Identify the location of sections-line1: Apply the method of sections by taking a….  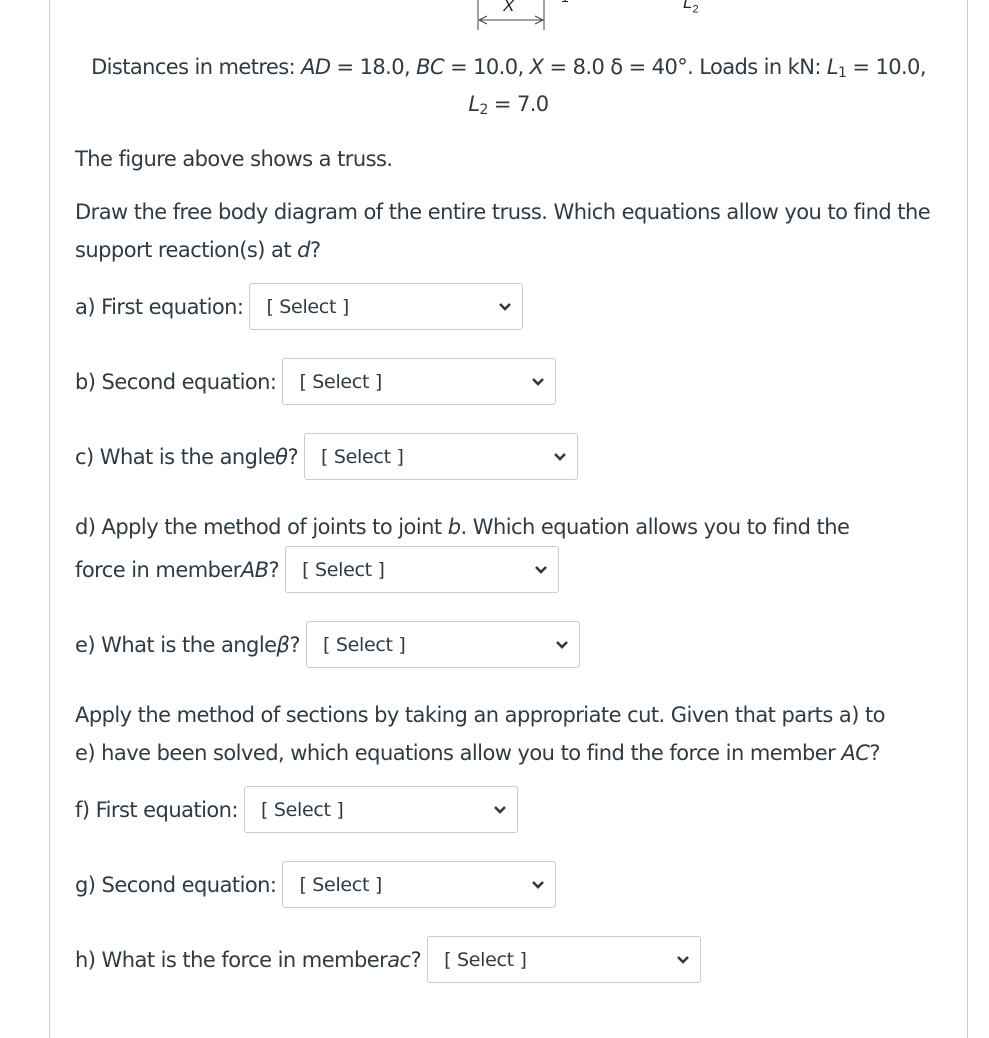
(480, 715).